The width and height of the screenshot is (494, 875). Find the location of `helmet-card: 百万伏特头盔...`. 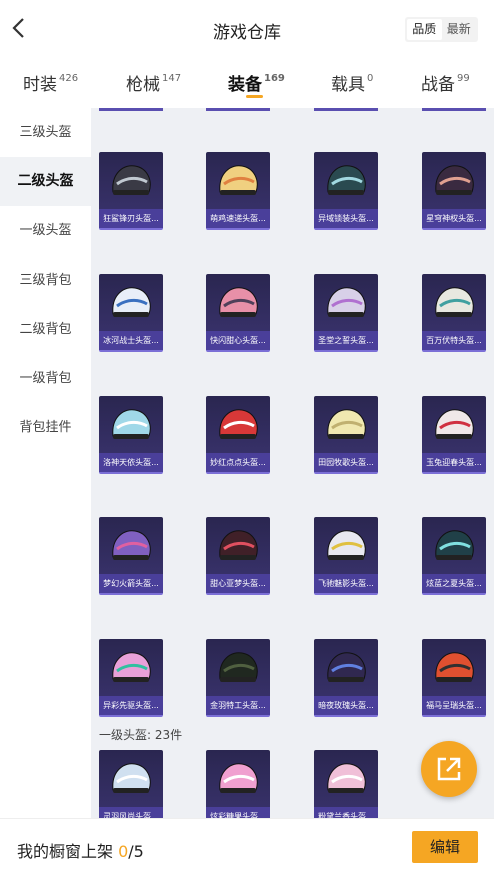

helmet-card: 百万伏特头盔... is located at coordinates (454, 313).